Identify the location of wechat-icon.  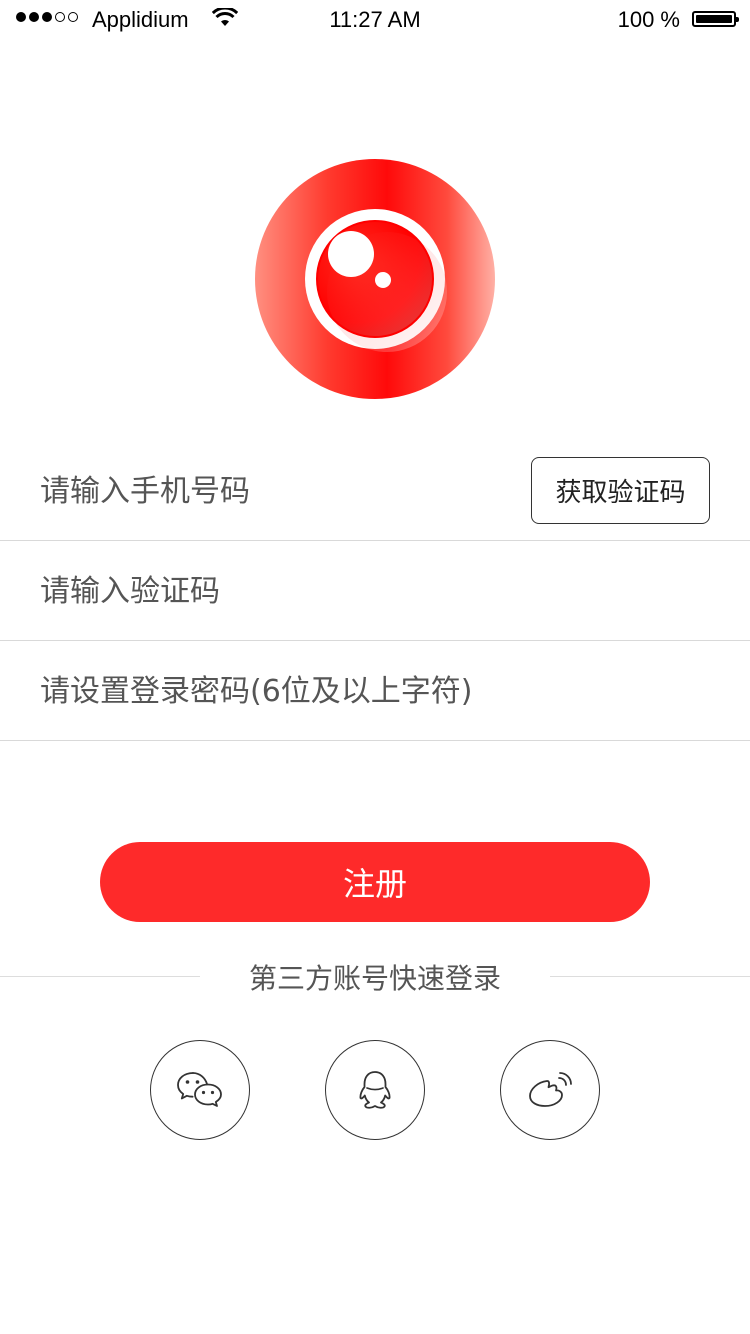
(199, 1089).